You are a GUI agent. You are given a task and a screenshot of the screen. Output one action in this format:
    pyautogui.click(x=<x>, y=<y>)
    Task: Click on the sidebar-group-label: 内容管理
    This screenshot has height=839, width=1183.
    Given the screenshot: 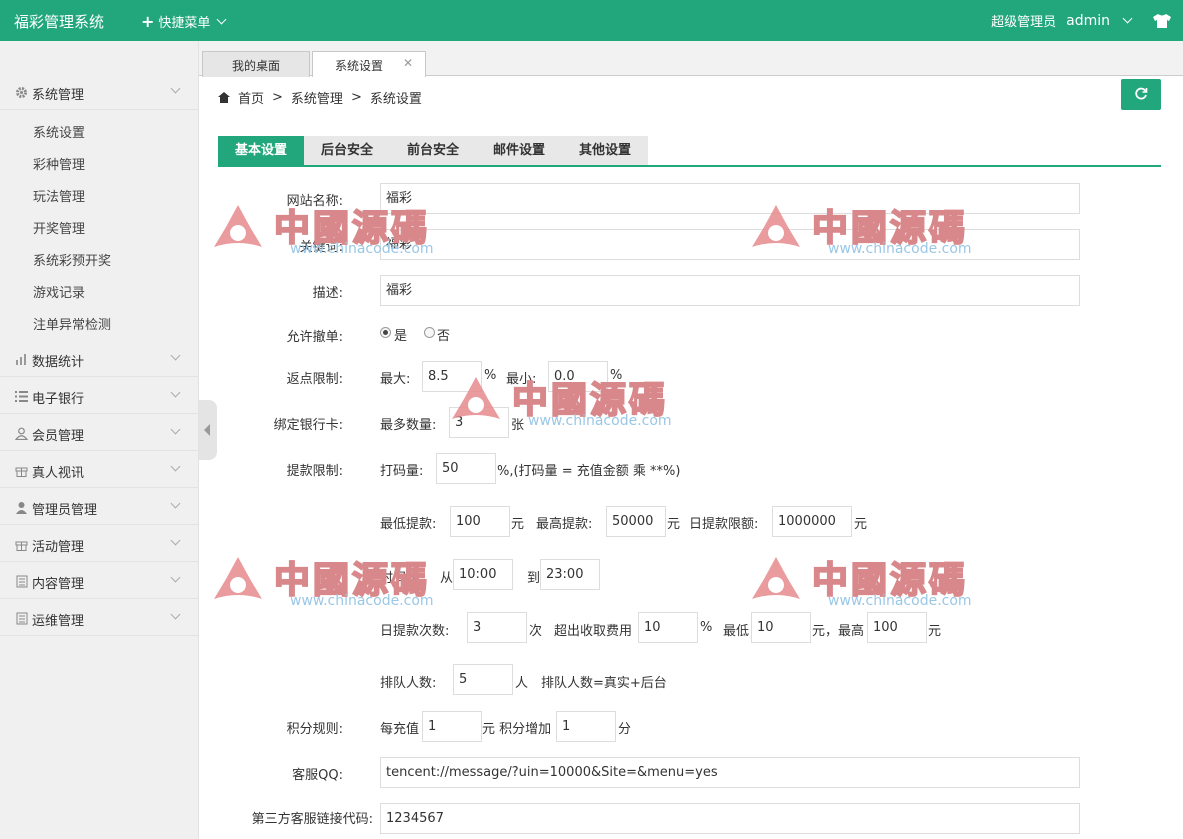 What is the action you would take?
    pyautogui.click(x=58, y=584)
    